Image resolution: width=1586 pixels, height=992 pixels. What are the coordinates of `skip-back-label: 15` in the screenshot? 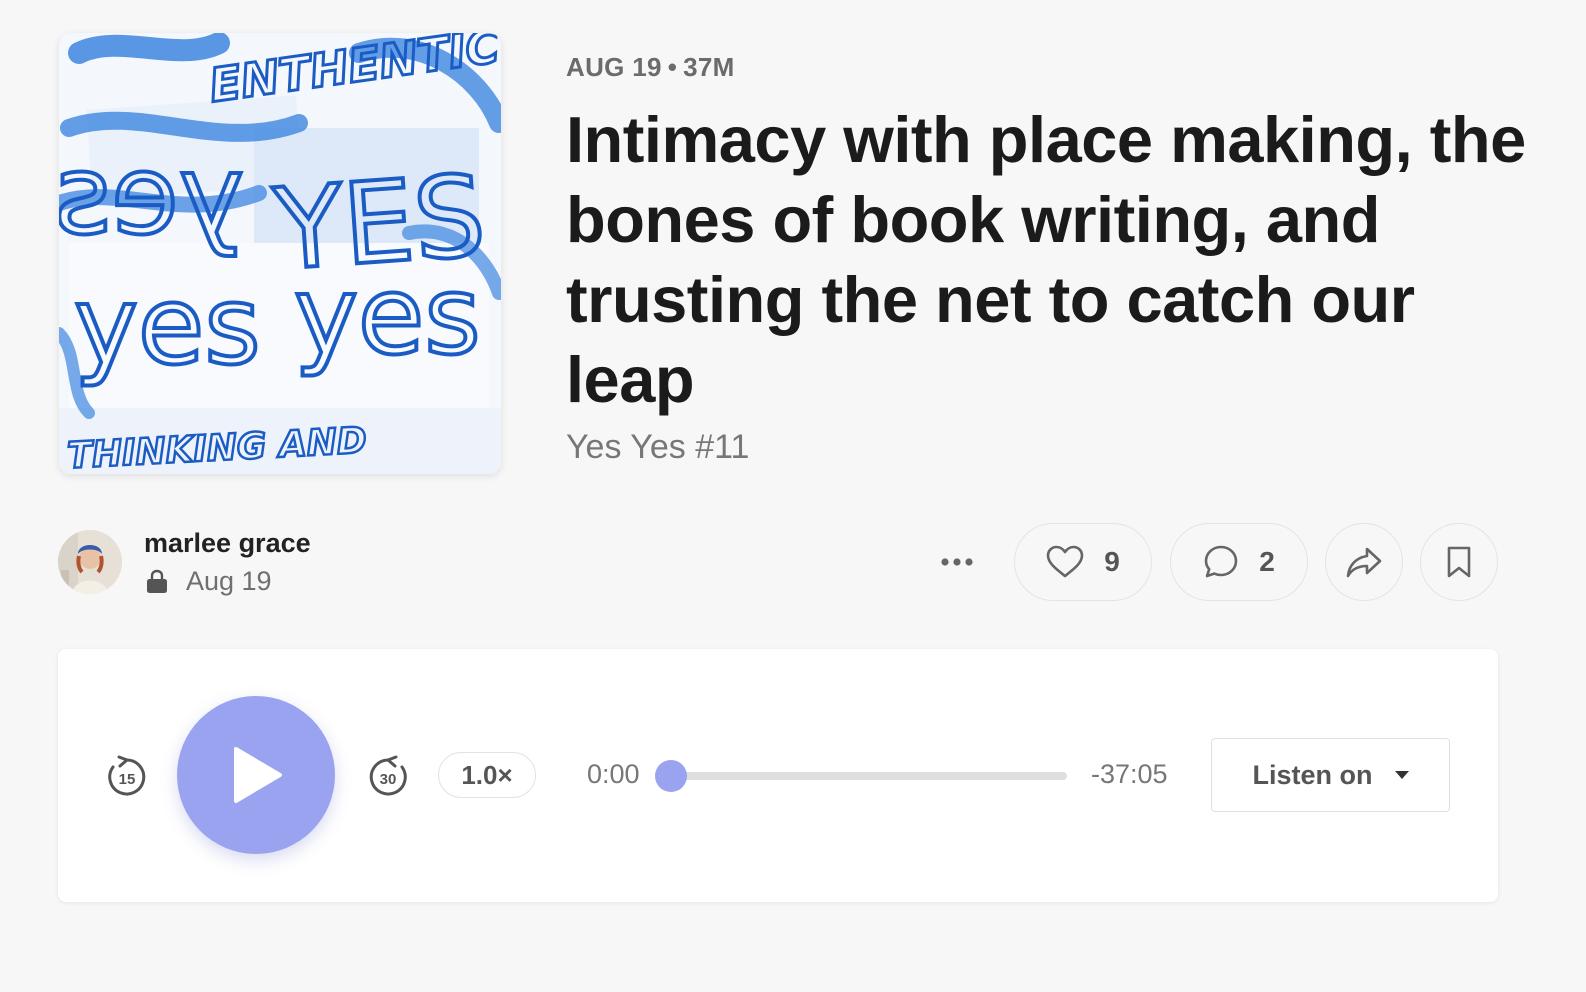 It's located at (127, 779).